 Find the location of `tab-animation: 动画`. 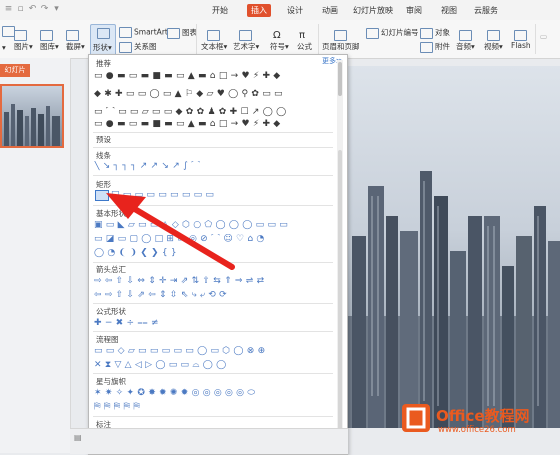

tab-animation: 动画 is located at coordinates (330, 10).